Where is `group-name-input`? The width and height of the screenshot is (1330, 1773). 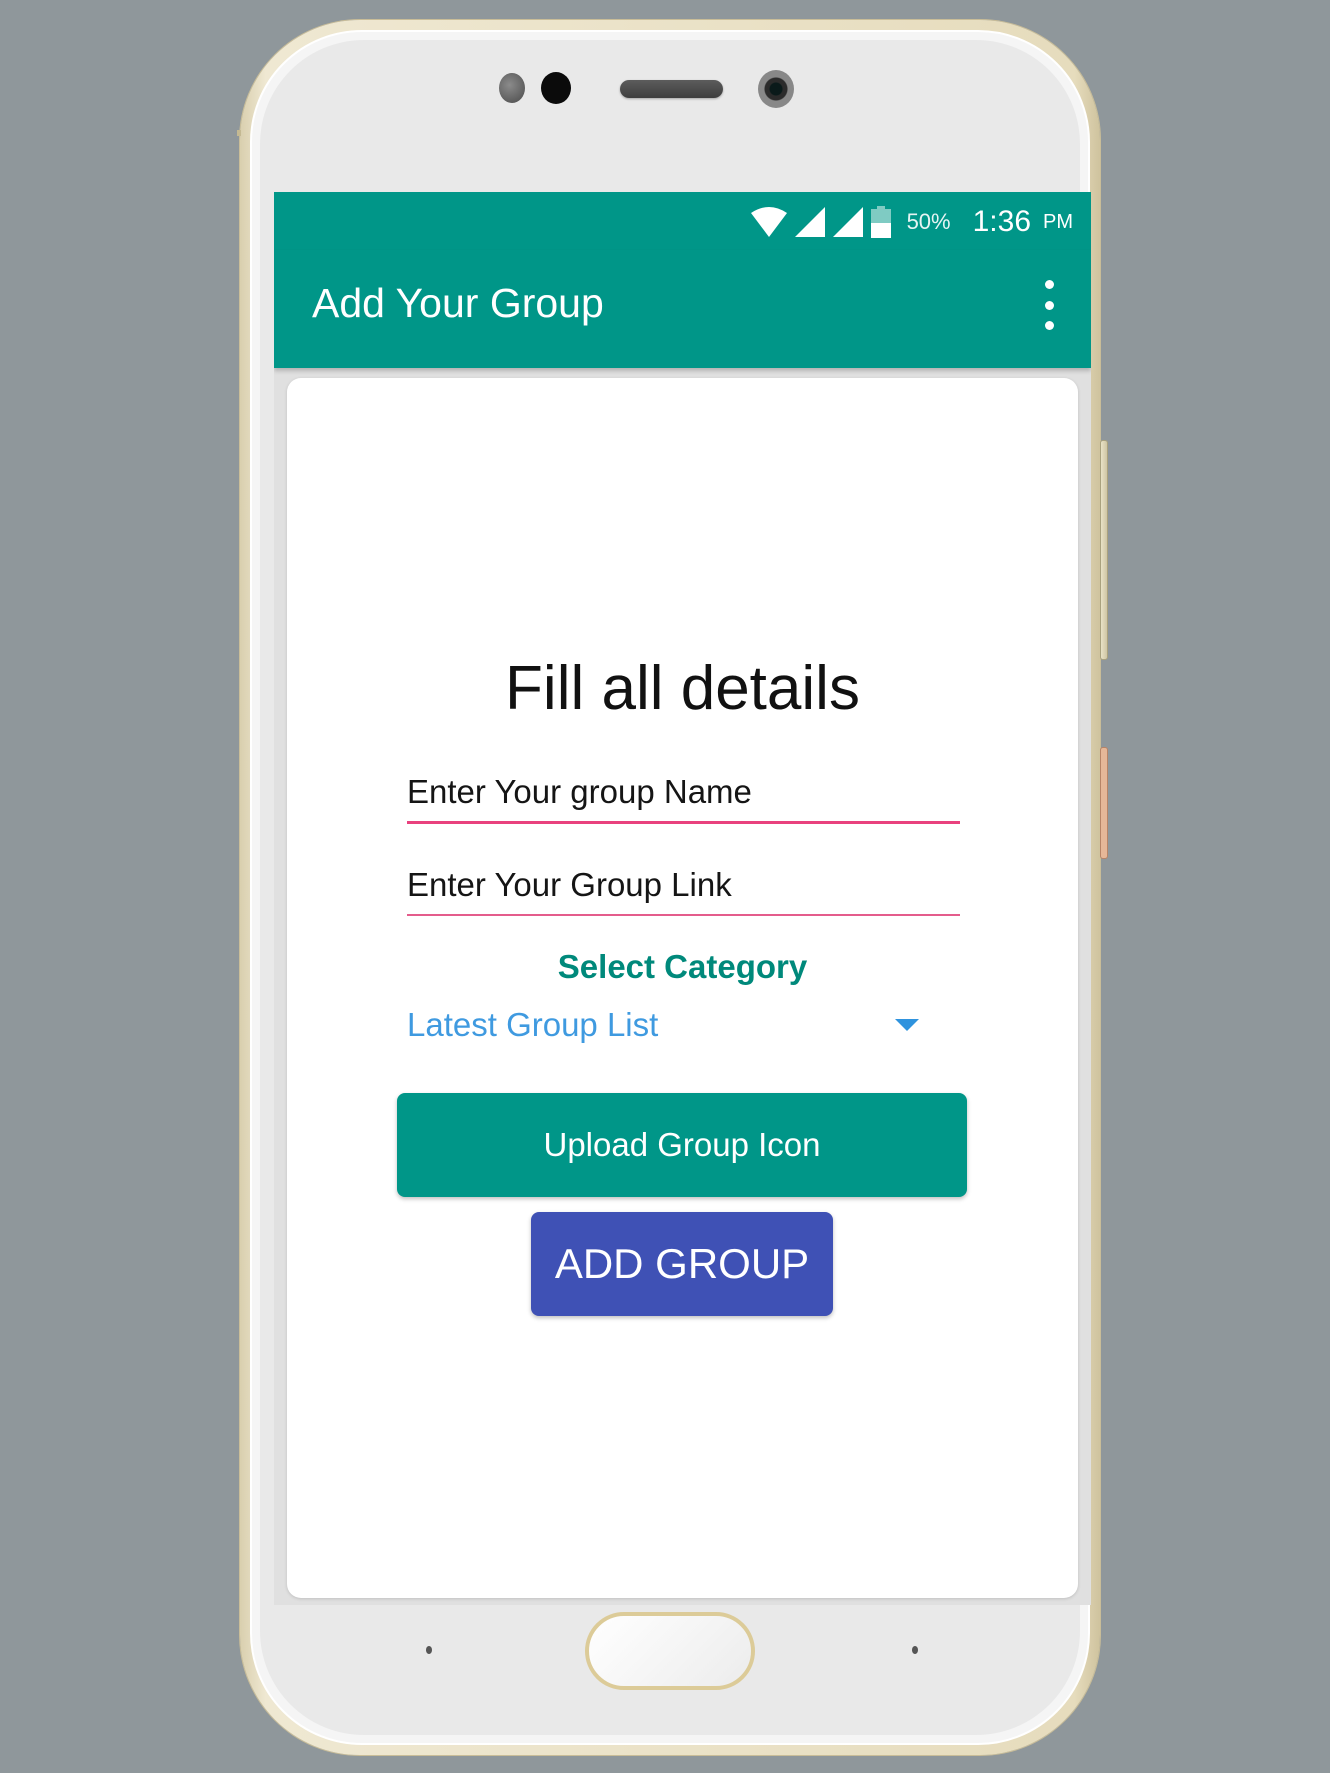
group-name-input is located at coordinates (683, 798).